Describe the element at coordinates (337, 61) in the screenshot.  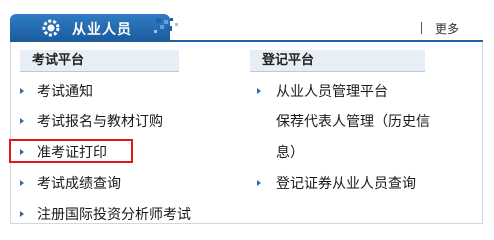
I see `column-header-registration: 登记平台` at that location.